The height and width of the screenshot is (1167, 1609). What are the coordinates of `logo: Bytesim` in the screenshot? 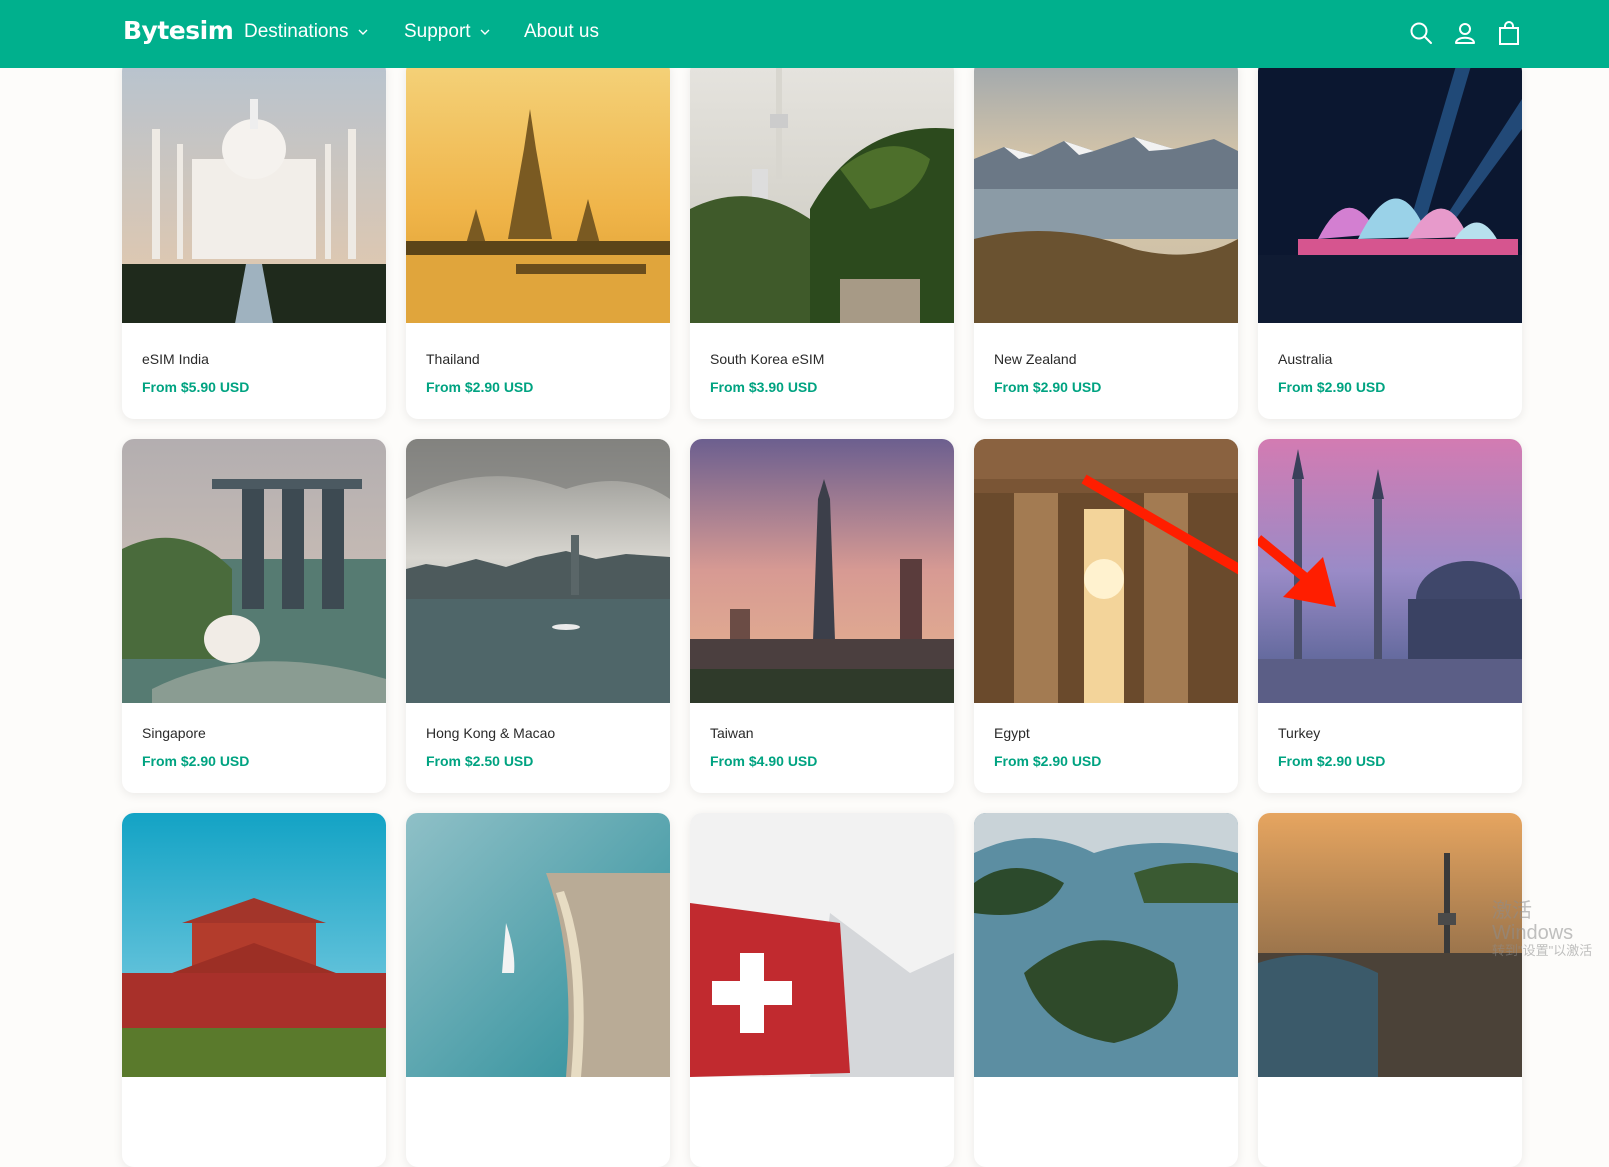 It's located at (178, 30).